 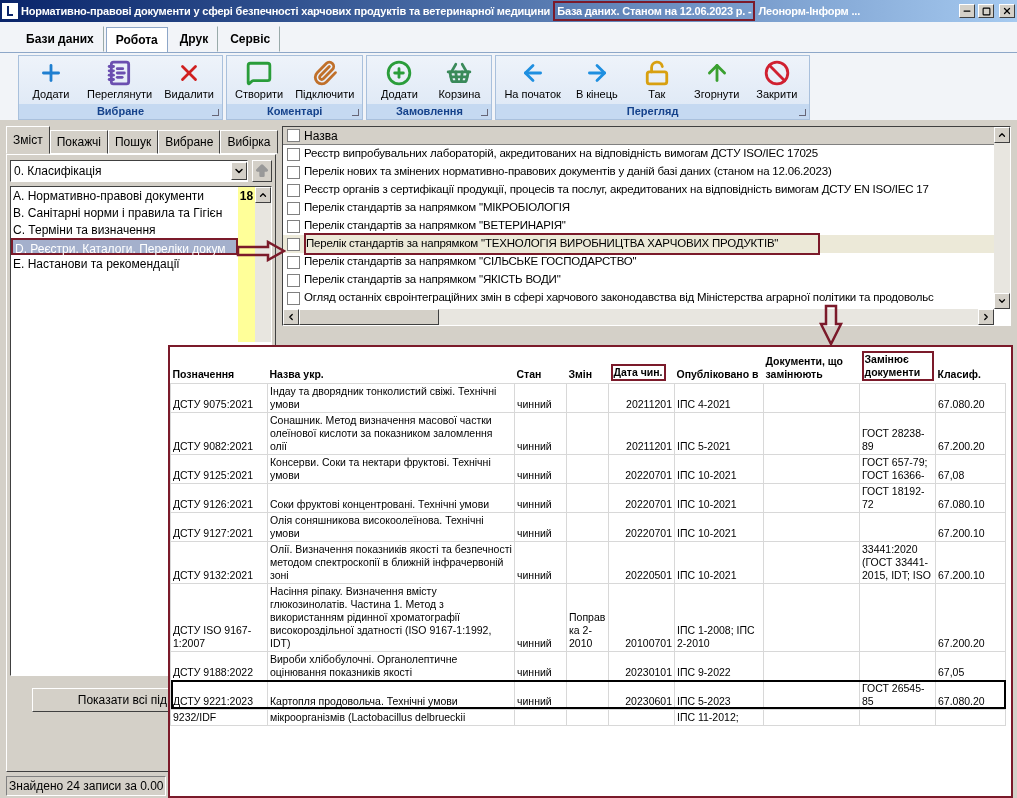 I want to click on ribbon-button: На початок, so click(x=532, y=80).